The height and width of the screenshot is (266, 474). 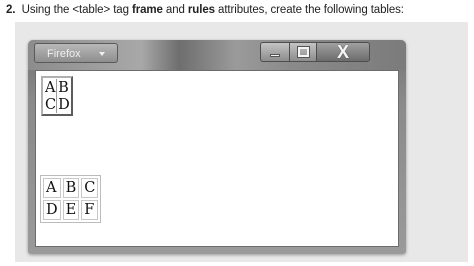 What do you see at coordinates (147, 10) in the screenshot?
I see `question-attr-frame: frame` at bounding box center [147, 10].